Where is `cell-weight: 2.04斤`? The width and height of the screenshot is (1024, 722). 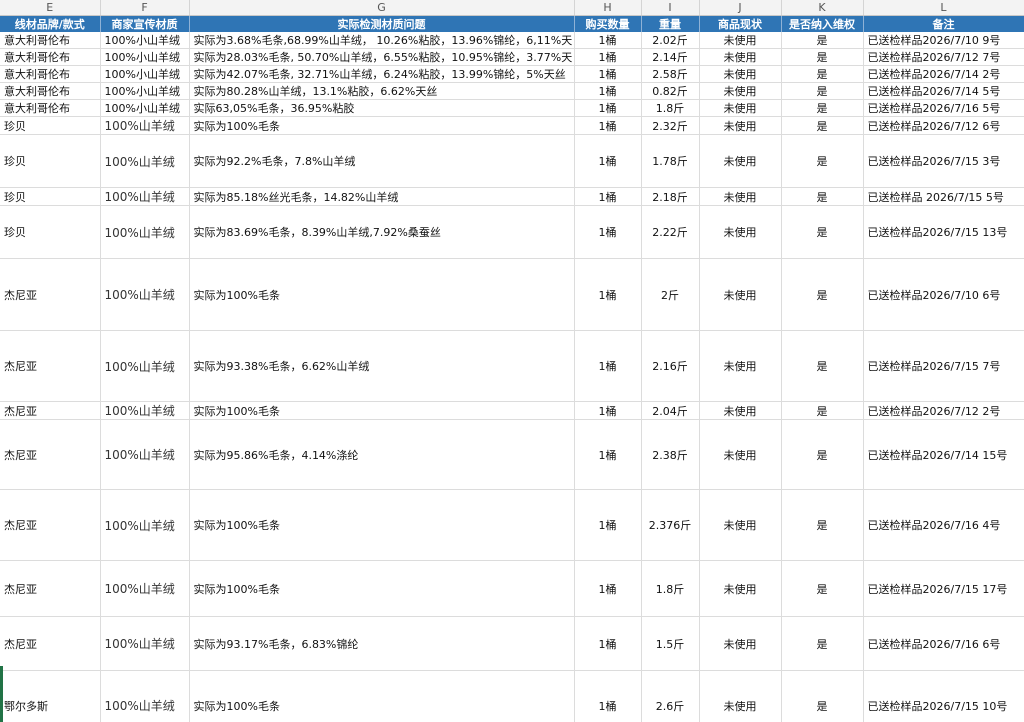
cell-weight: 2.04斤 is located at coordinates (670, 410).